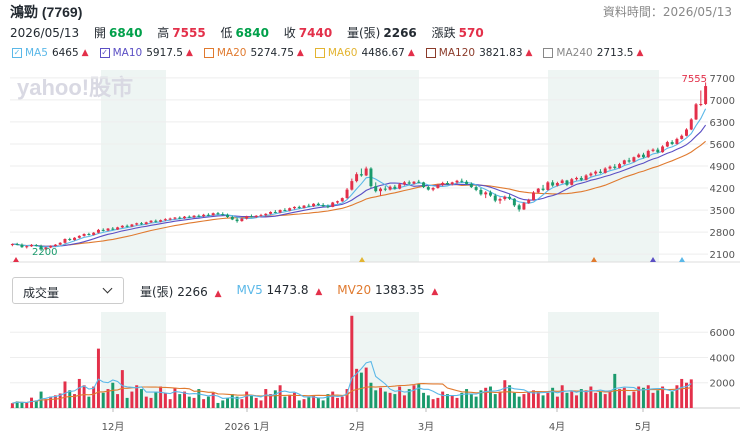 This screenshot has width=740, height=444. Describe the element at coordinates (722, 145) in the screenshot. I see `price-tick-label: 5600` at that location.